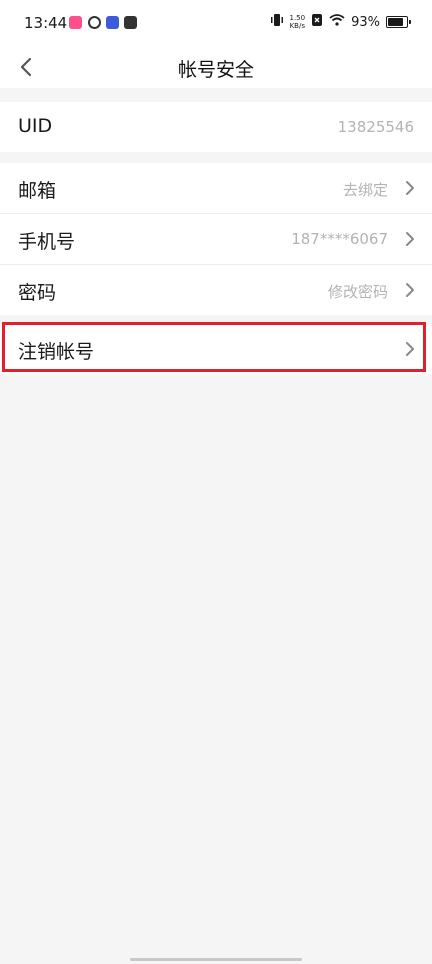 The image size is (432, 964). What do you see at coordinates (339, 239) in the screenshot?
I see `phone-value: 187****6067` at bounding box center [339, 239].